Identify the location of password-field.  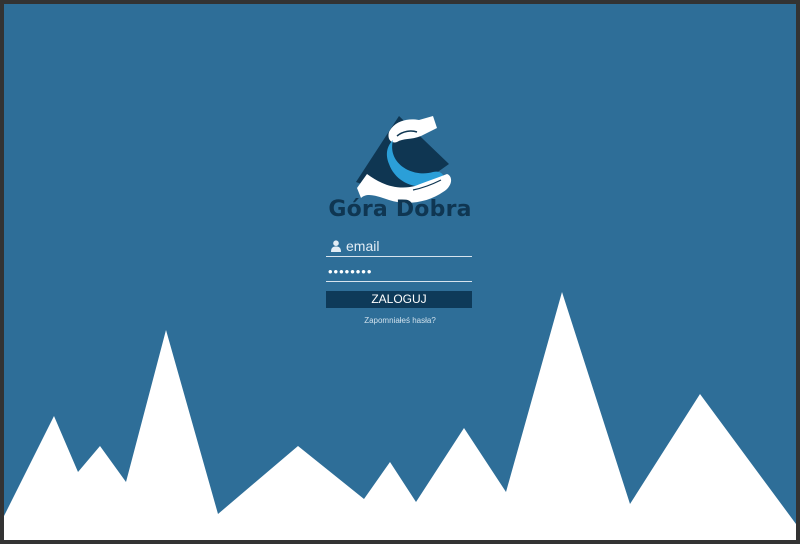
(399, 271).